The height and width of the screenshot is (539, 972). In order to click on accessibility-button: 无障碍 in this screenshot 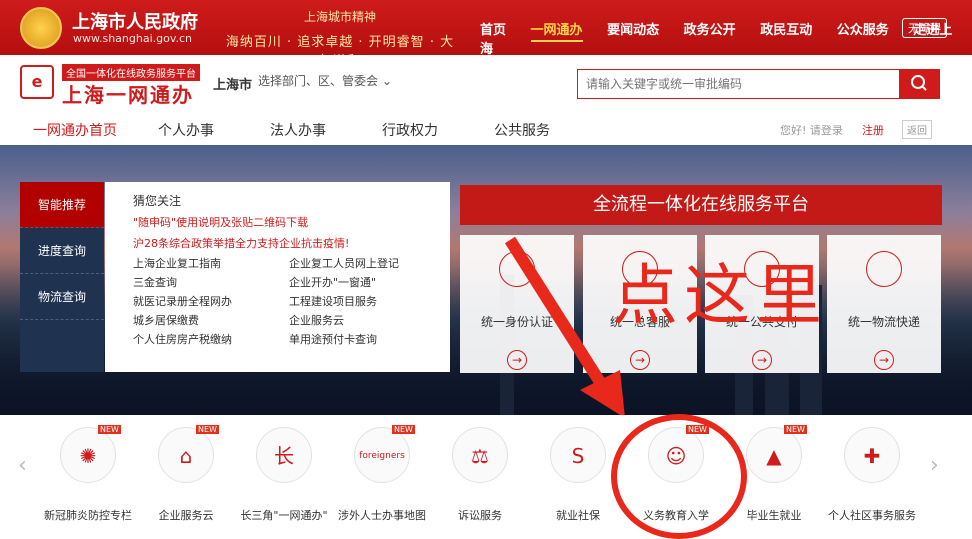, I will do `click(924, 28)`.